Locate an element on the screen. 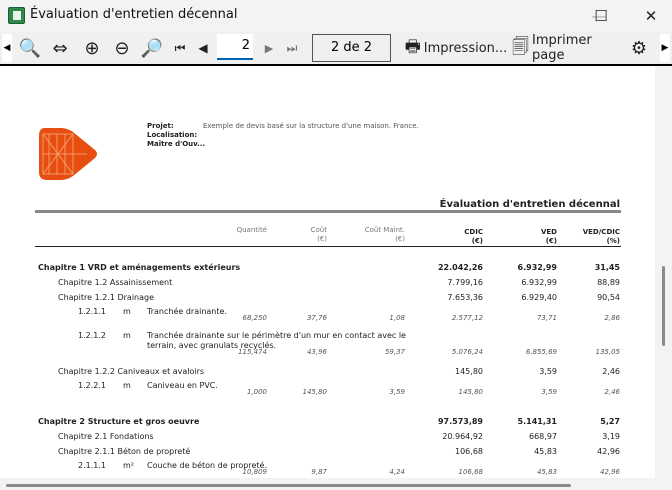 The image size is (672, 490). chapter-cdic: 20.964,92 is located at coordinates (462, 436).